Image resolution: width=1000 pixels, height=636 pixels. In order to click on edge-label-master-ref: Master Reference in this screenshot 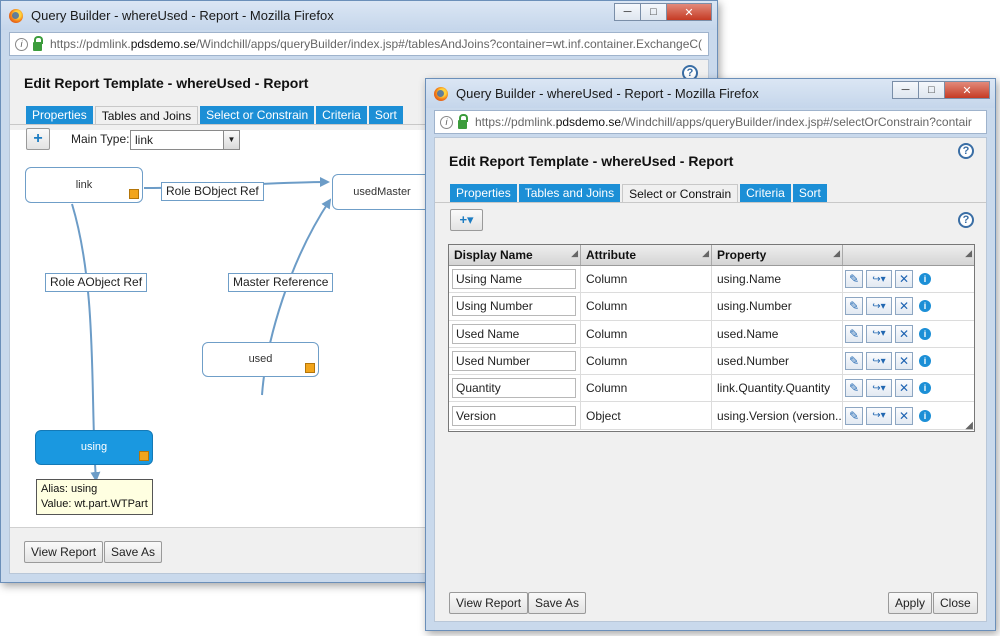, I will do `click(281, 282)`.